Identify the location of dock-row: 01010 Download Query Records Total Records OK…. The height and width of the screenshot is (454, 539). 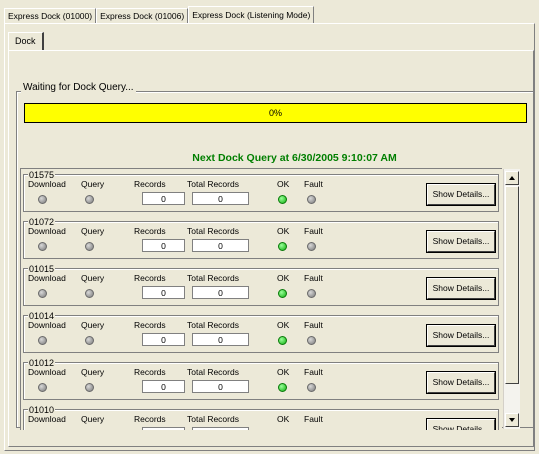
(261, 417).